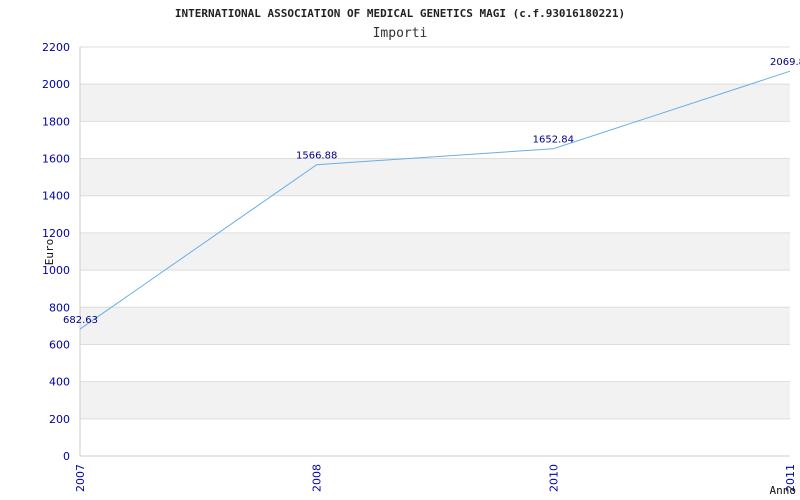 The image size is (800, 500). I want to click on y-tick-label: 800, so click(59, 307).